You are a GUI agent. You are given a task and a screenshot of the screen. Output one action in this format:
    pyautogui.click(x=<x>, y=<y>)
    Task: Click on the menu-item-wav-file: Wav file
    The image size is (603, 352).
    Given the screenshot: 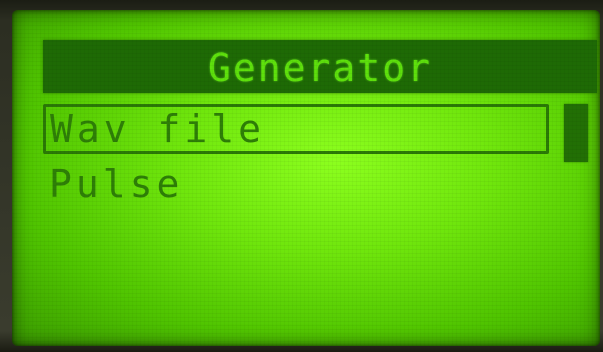 What is the action you would take?
    pyautogui.click(x=296, y=129)
    